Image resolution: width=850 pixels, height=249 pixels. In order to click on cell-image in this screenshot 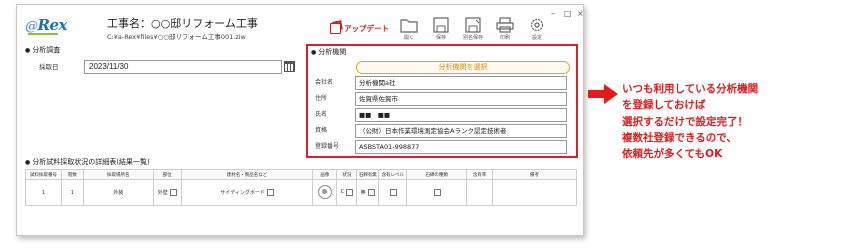, I will do `click(325, 192)`.